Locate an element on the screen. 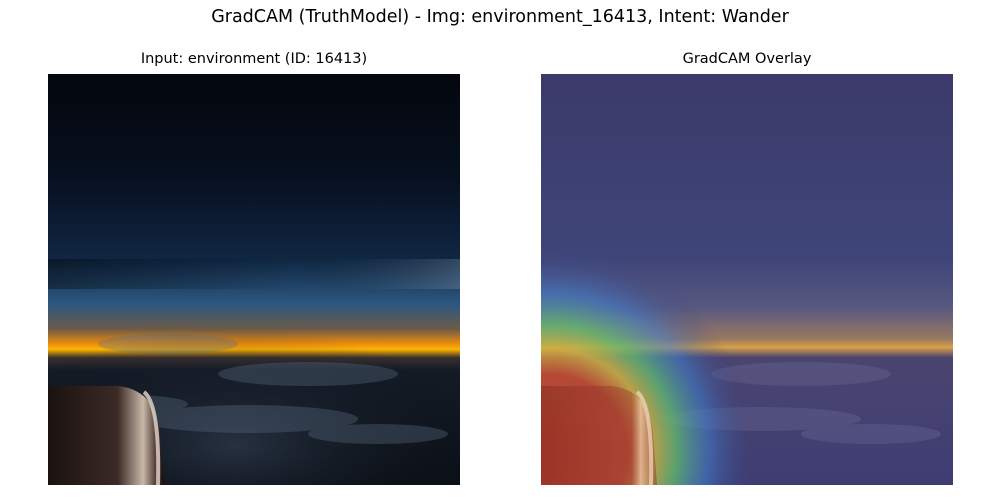  overlay-panel-title: GradCAM Overlay is located at coordinates (747, 59).